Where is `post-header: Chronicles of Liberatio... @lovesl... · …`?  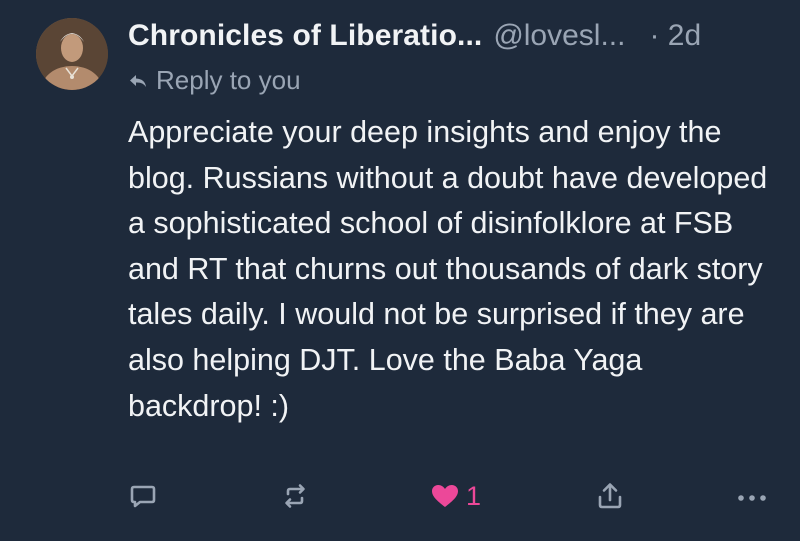 post-header: Chronicles of Liberatio... @lovesl... · … is located at coordinates (454, 36).